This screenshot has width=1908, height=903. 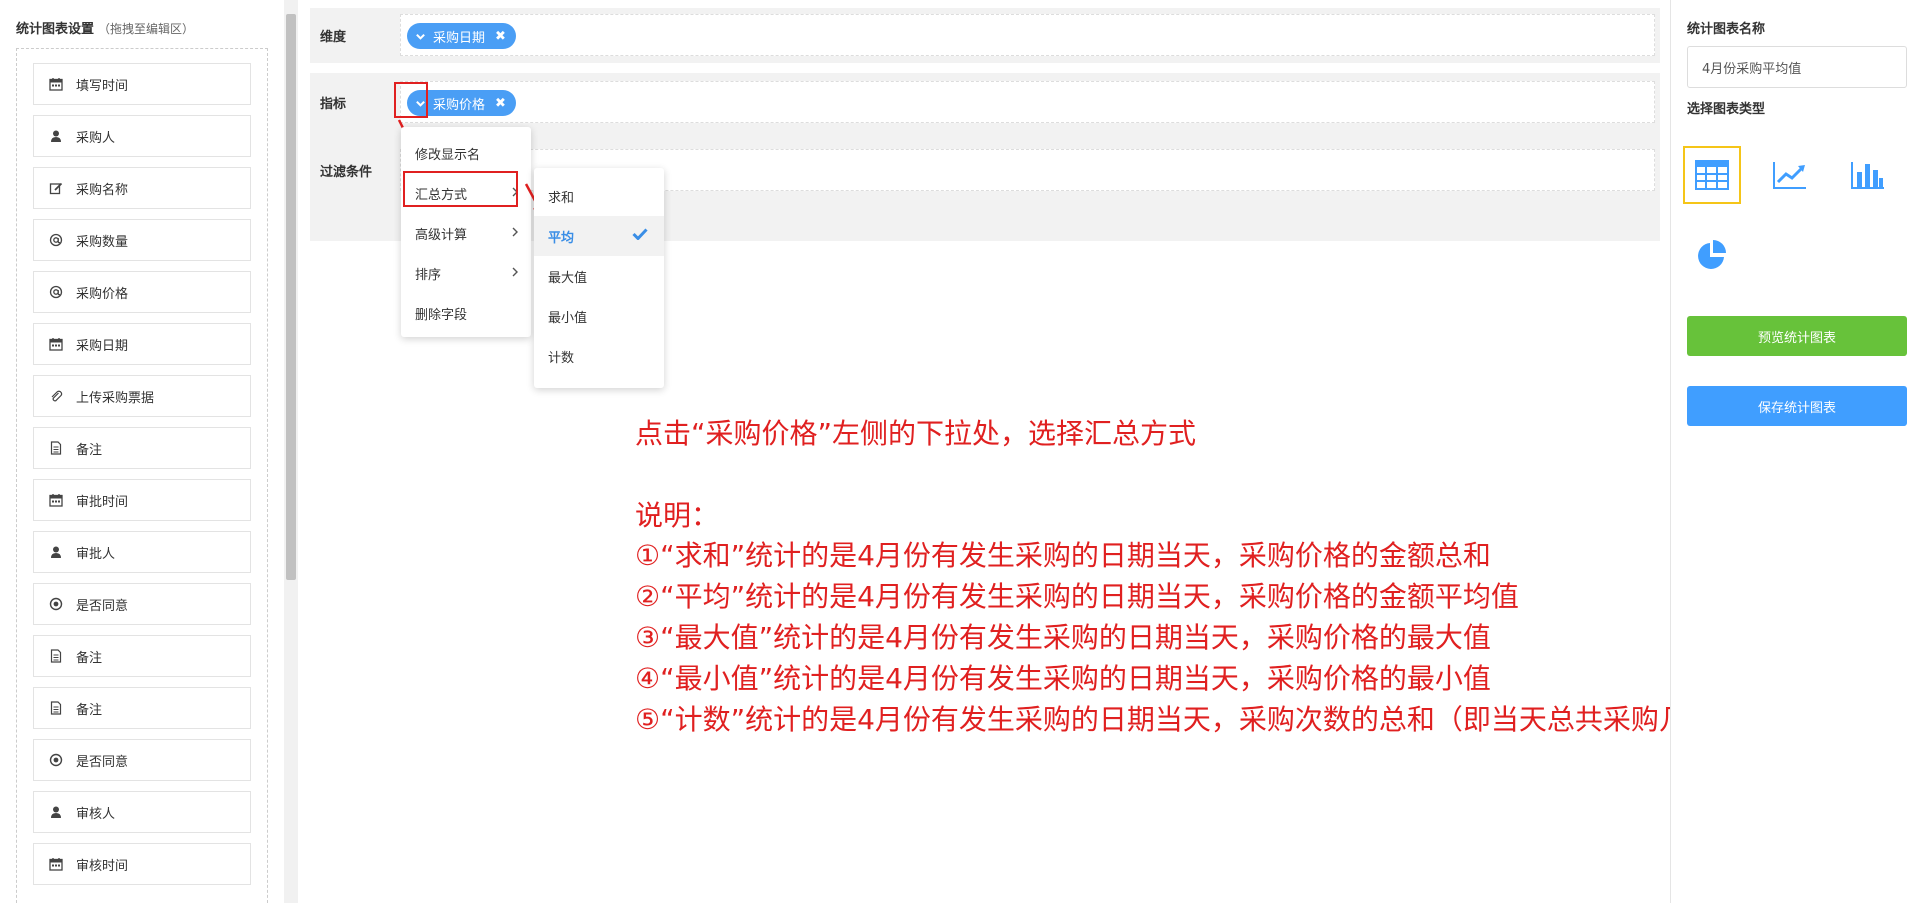 What do you see at coordinates (102, 242) in the screenshot?
I see `field-item-label: 采购数量` at bounding box center [102, 242].